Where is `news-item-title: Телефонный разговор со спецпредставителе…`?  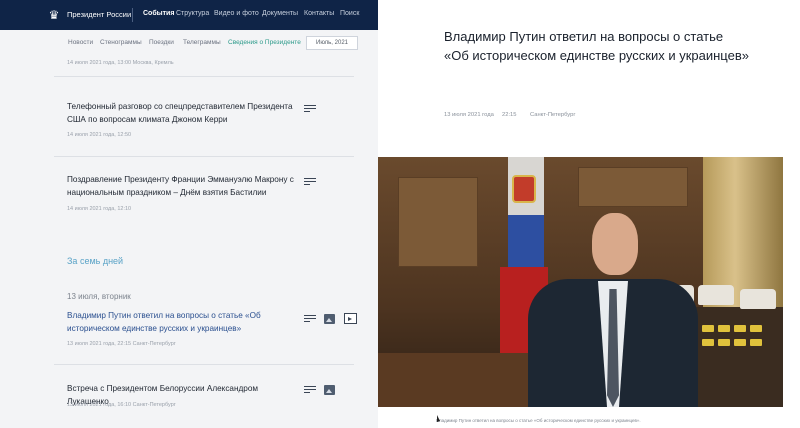 news-item-title: Телефонный разговор со спецпредставителе… is located at coordinates (184, 113).